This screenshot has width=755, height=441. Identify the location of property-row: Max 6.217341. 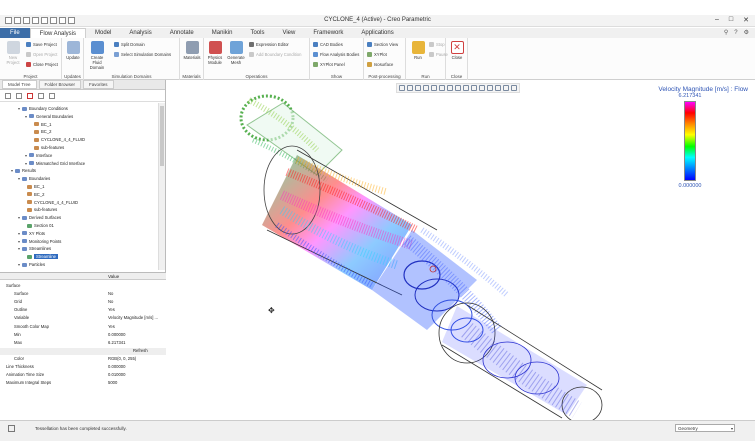
(83, 343).